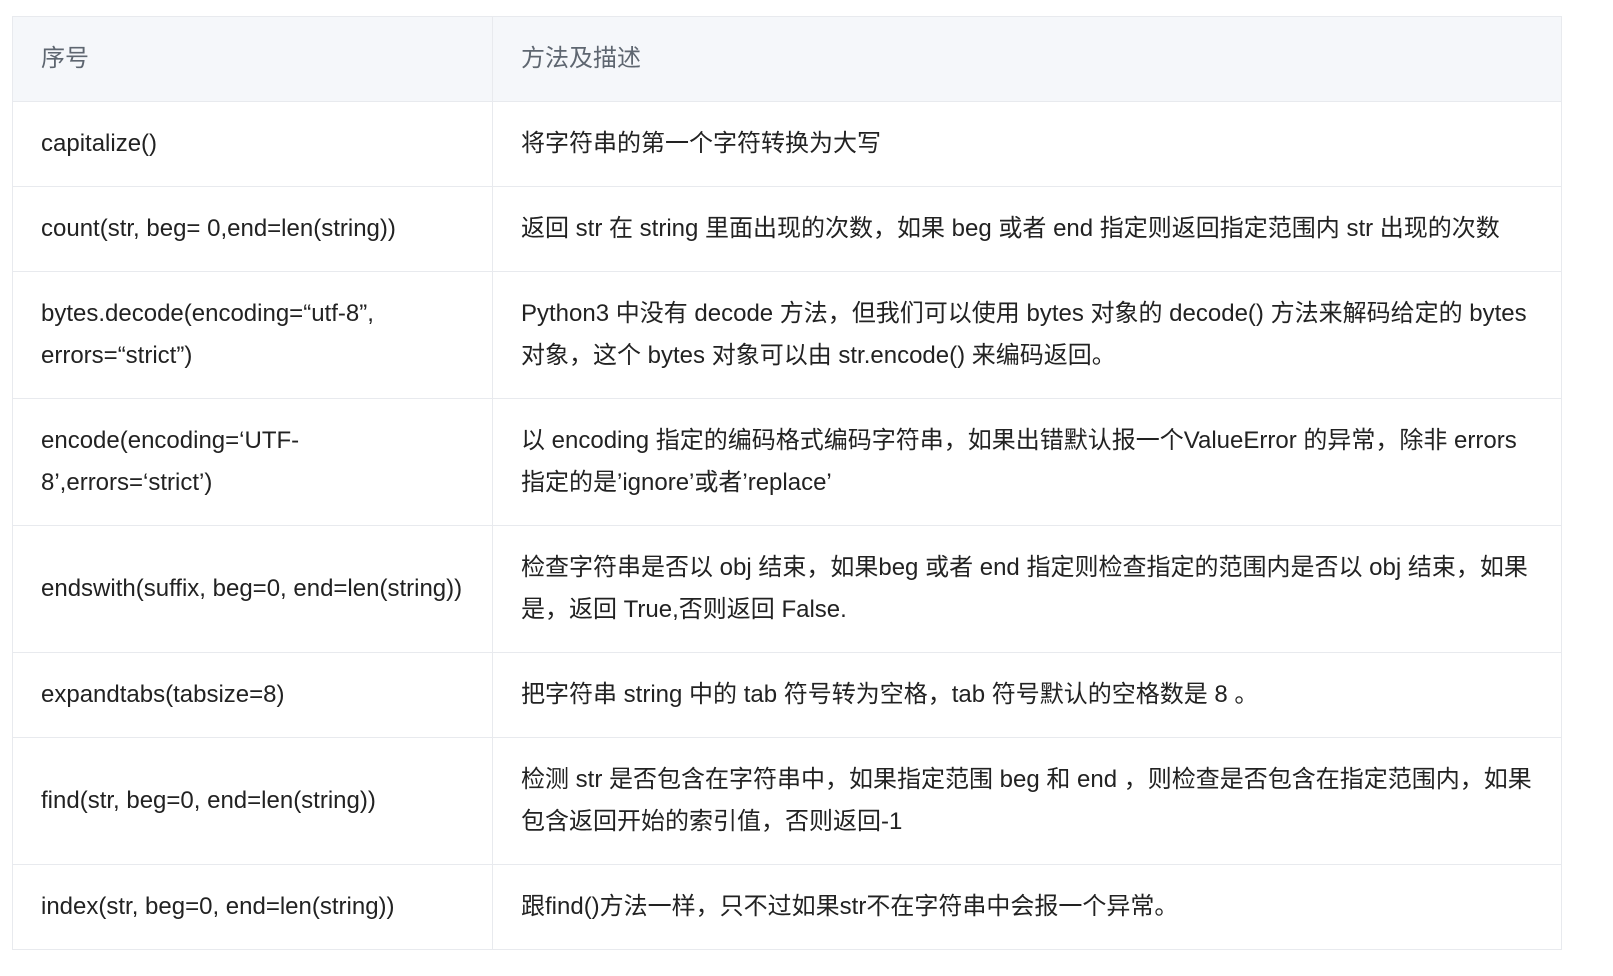  I want to click on method-cell: expandtabs(tabsize=8), so click(252, 695).